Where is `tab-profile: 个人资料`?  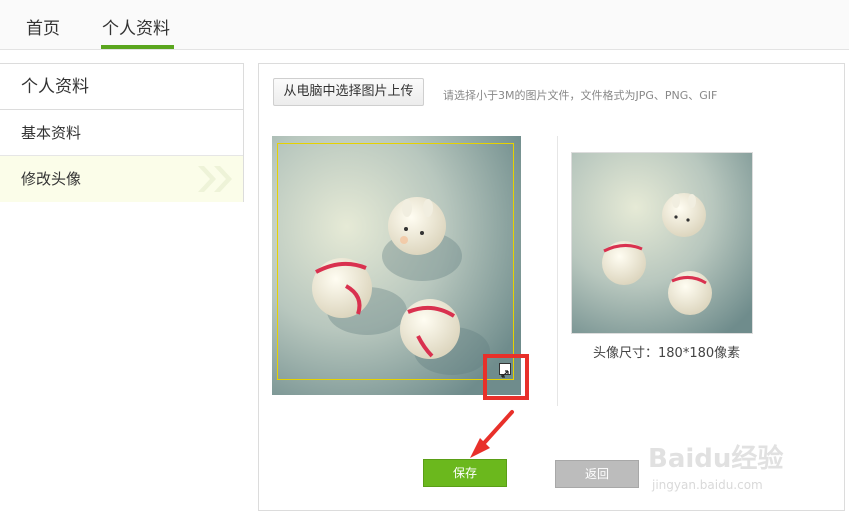 tab-profile: 个人资料 is located at coordinates (136, 26).